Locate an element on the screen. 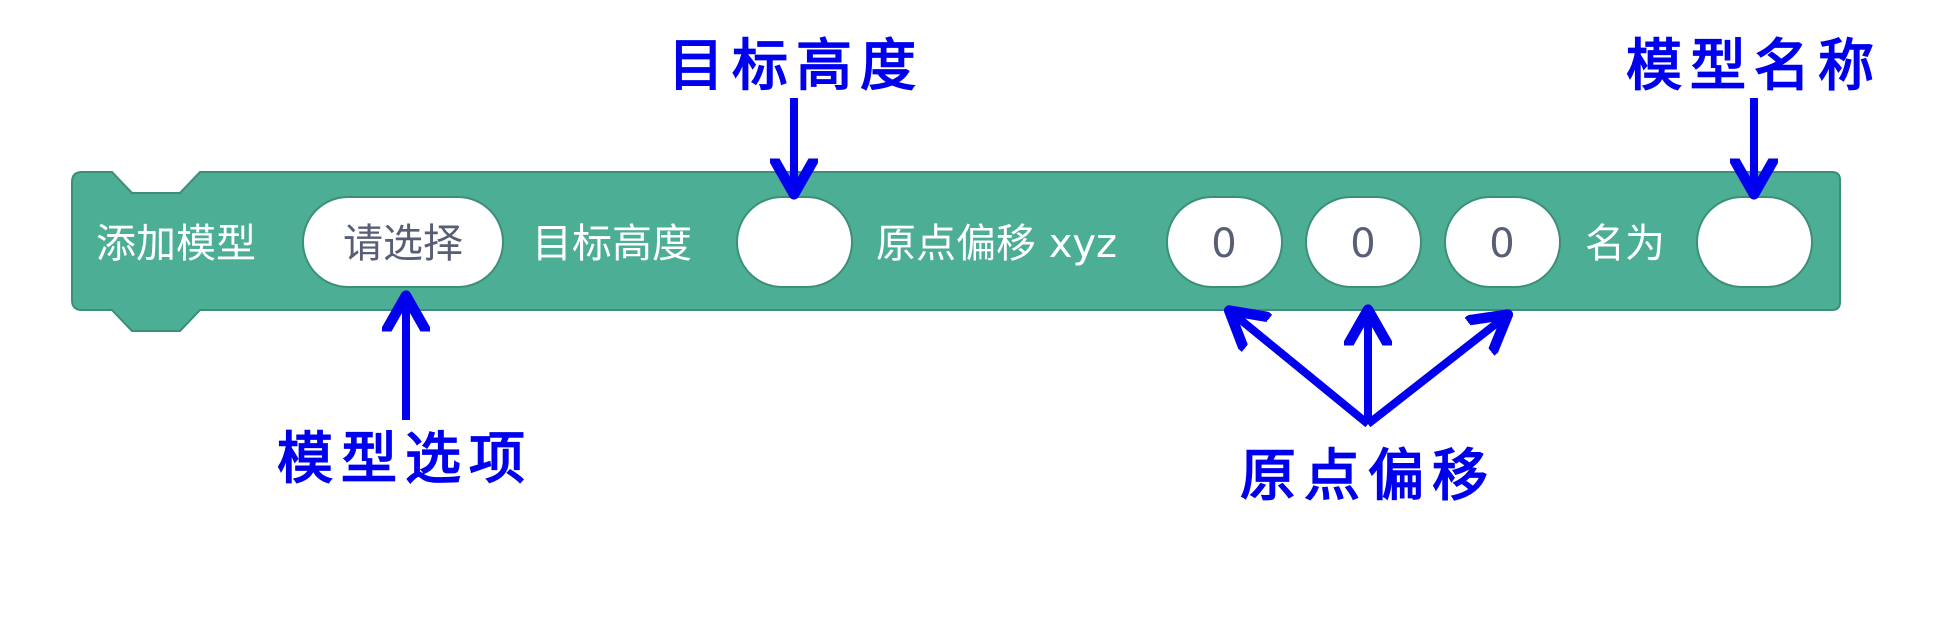 This screenshot has width=1949, height=642. annotation-model-name: 模型名称 is located at coordinates (1754, 66).